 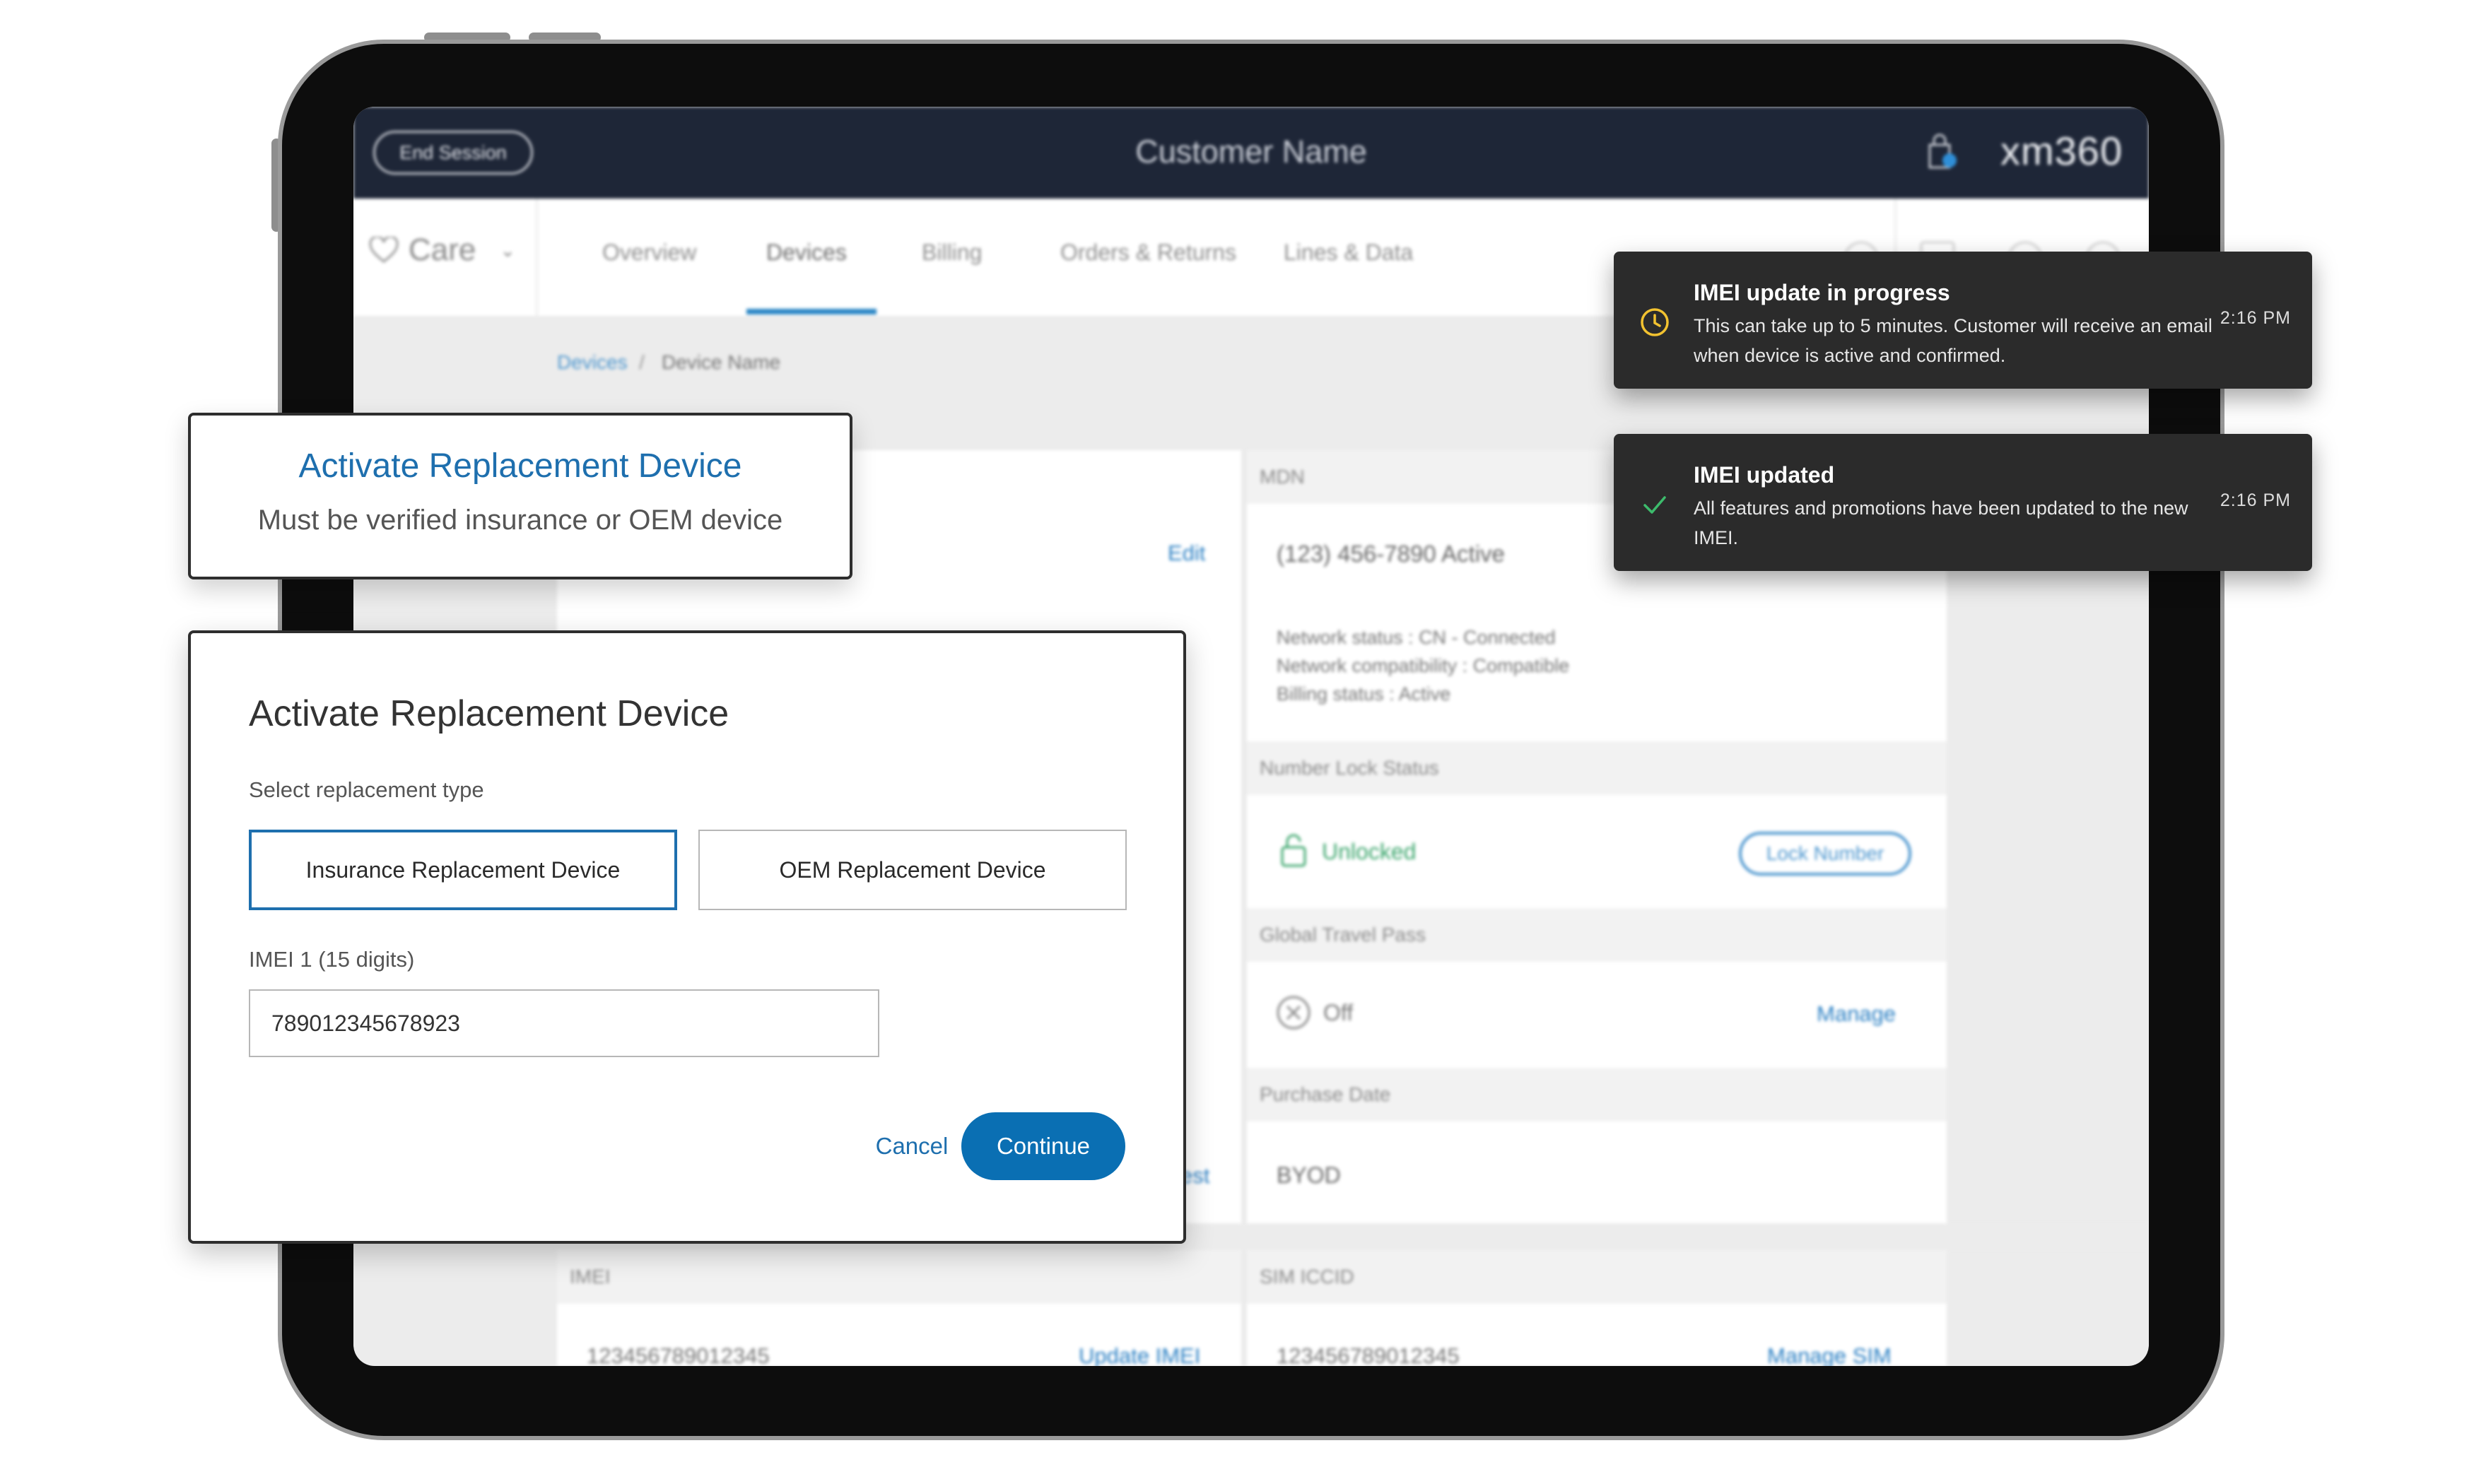 I want to click on breadcrumb-current: Device Name, so click(x=721, y=362).